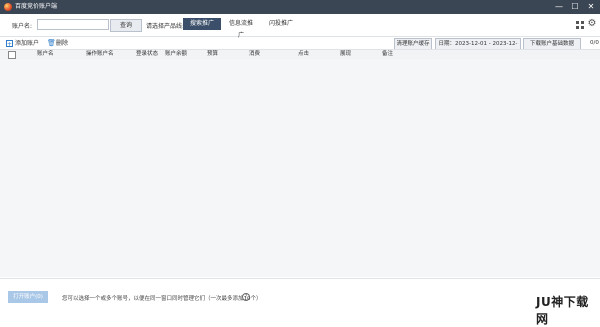 This screenshot has width=600, height=327. I want to click on minimize-button: —, so click(559, 7).